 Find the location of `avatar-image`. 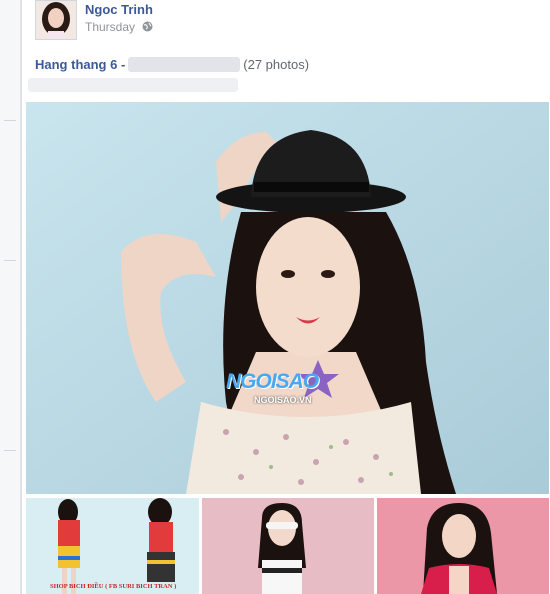

avatar-image is located at coordinates (56, 20).